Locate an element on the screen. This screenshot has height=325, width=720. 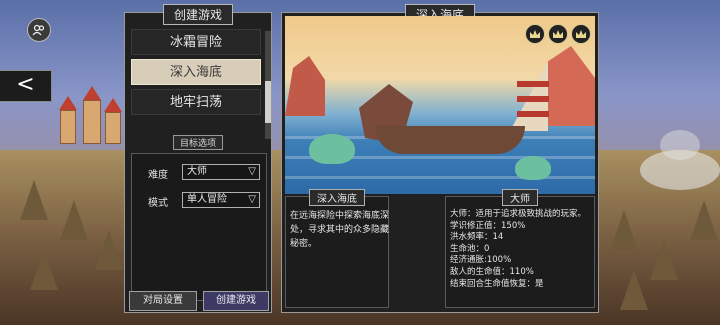
difficulty-line: 经济通胀:100% is located at coordinates (481, 260).